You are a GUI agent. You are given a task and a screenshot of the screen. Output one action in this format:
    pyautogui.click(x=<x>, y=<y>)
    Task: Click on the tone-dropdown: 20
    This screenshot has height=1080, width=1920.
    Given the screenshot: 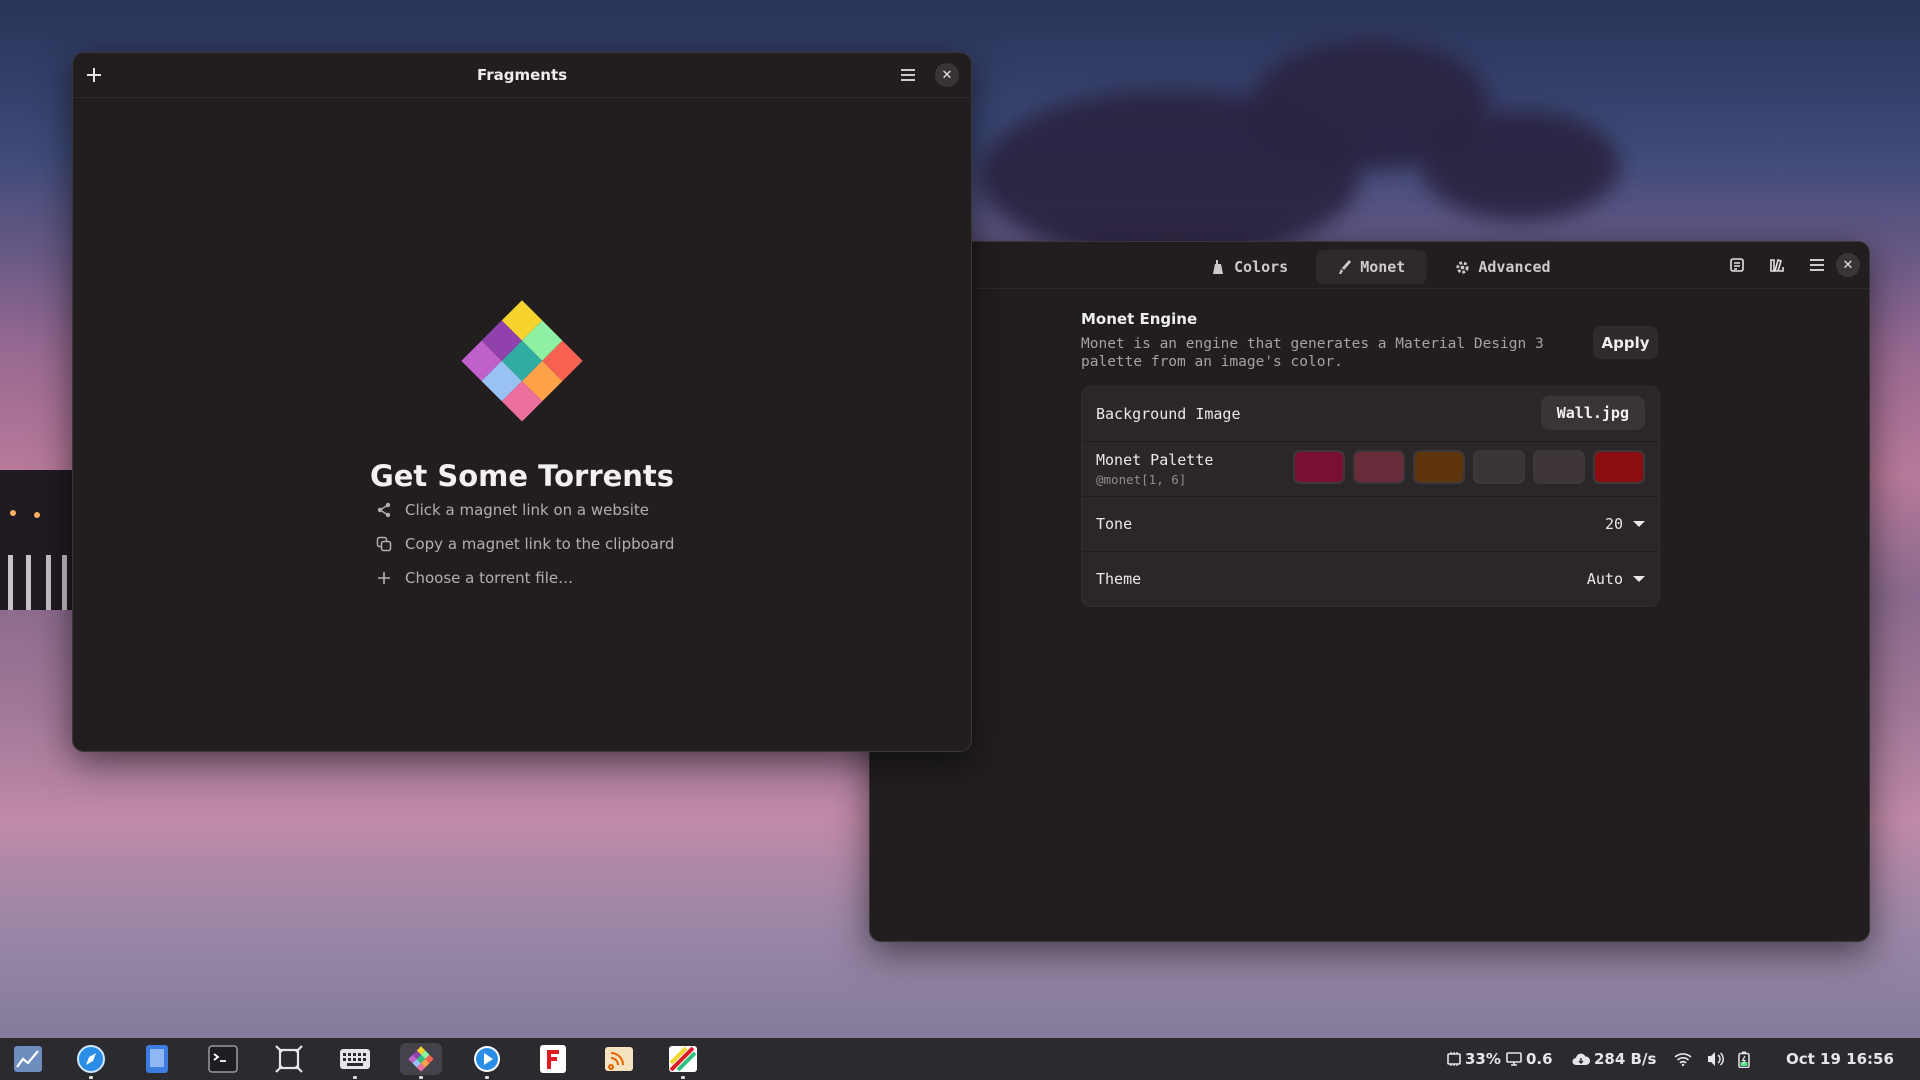 What is the action you would take?
    pyautogui.click(x=1625, y=524)
    